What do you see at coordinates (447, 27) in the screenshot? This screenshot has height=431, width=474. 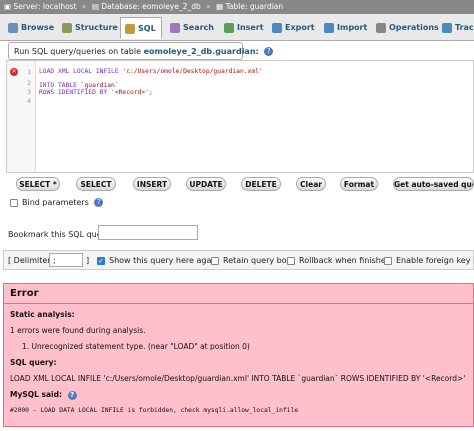 I see `tracking-icon` at bounding box center [447, 27].